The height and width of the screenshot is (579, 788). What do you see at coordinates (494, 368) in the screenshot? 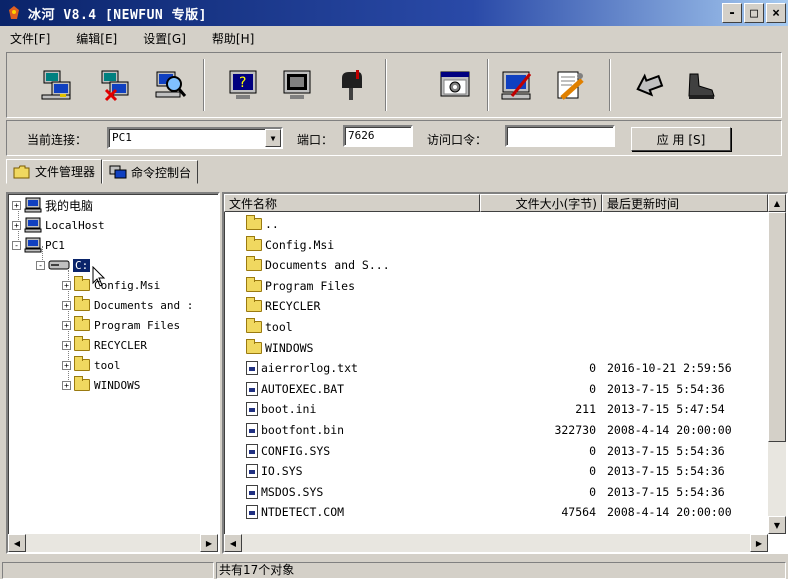
I see `table-row: aierrorlog.txt 0 2016-10-21 2:59:56` at bounding box center [494, 368].